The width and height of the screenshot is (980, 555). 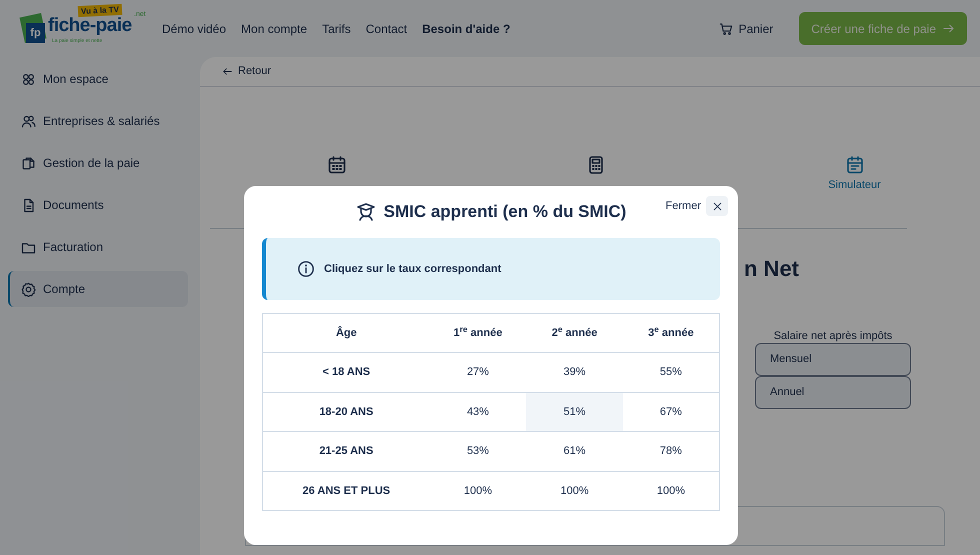 What do you see at coordinates (833, 392) in the screenshot?
I see `period-button: Annuel` at bounding box center [833, 392].